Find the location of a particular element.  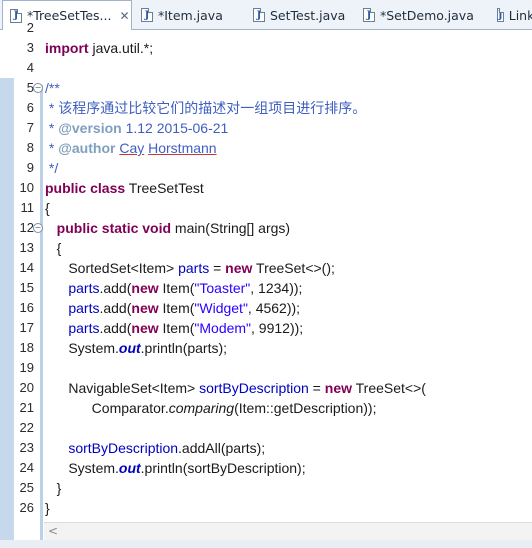

editor-bottom-edge is located at coordinates (266, 544).